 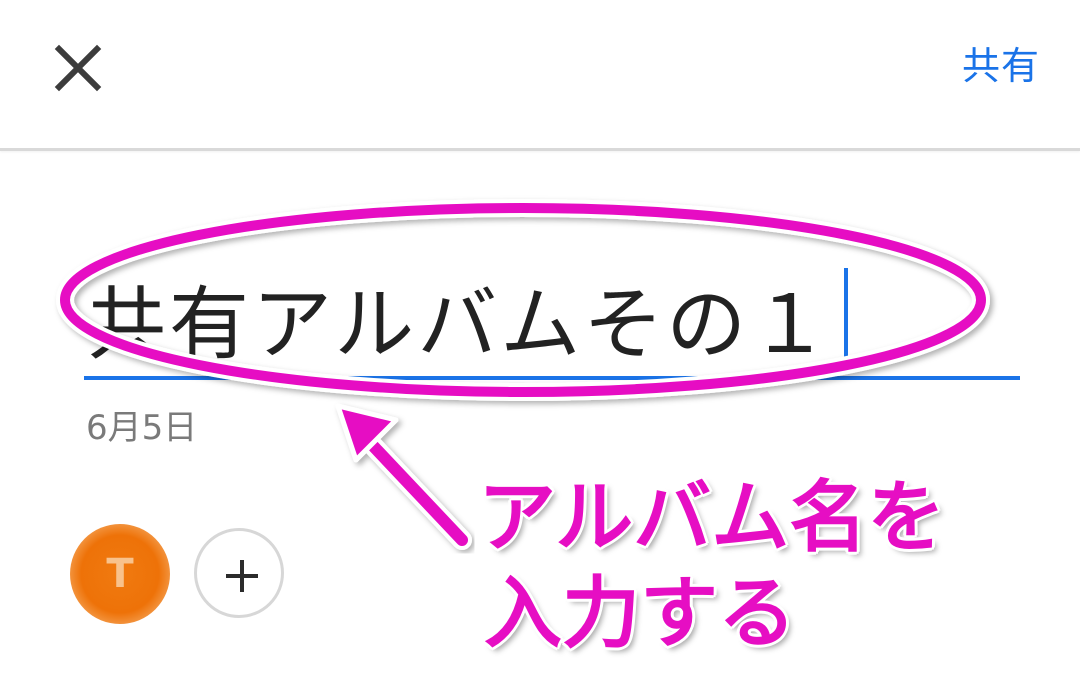 What do you see at coordinates (712, 518) in the screenshot?
I see `annotation-line-1: アルバム名を` at bounding box center [712, 518].